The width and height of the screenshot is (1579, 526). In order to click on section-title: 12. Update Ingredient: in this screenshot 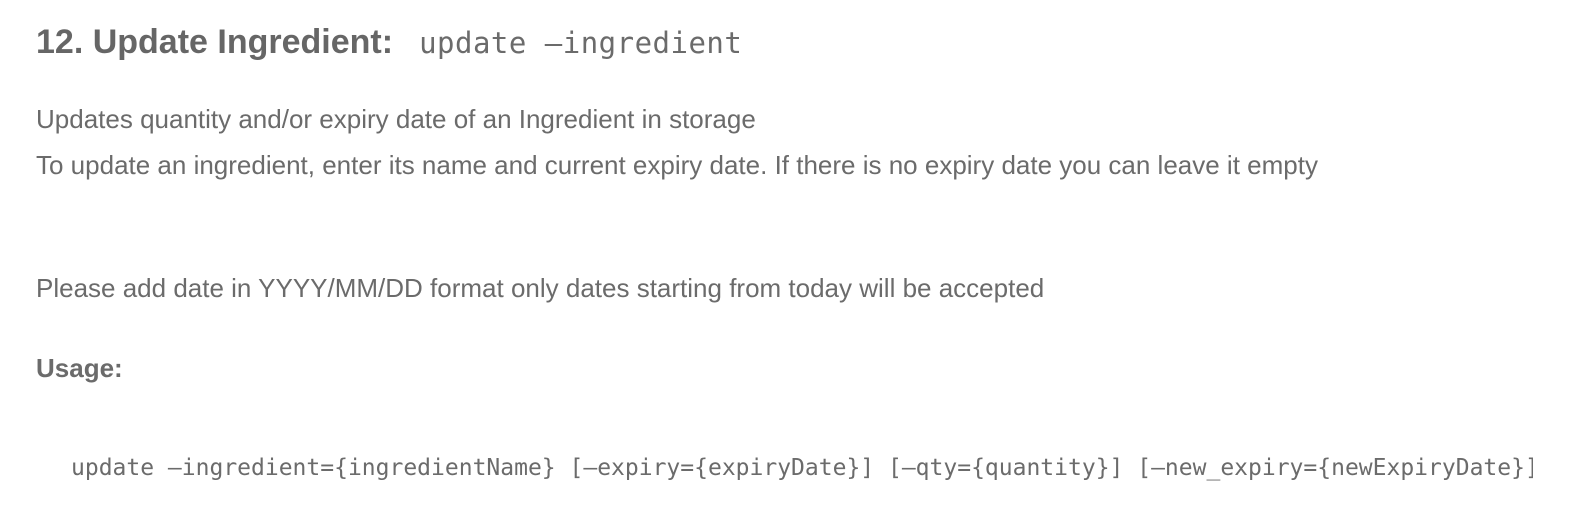, I will do `click(215, 42)`.